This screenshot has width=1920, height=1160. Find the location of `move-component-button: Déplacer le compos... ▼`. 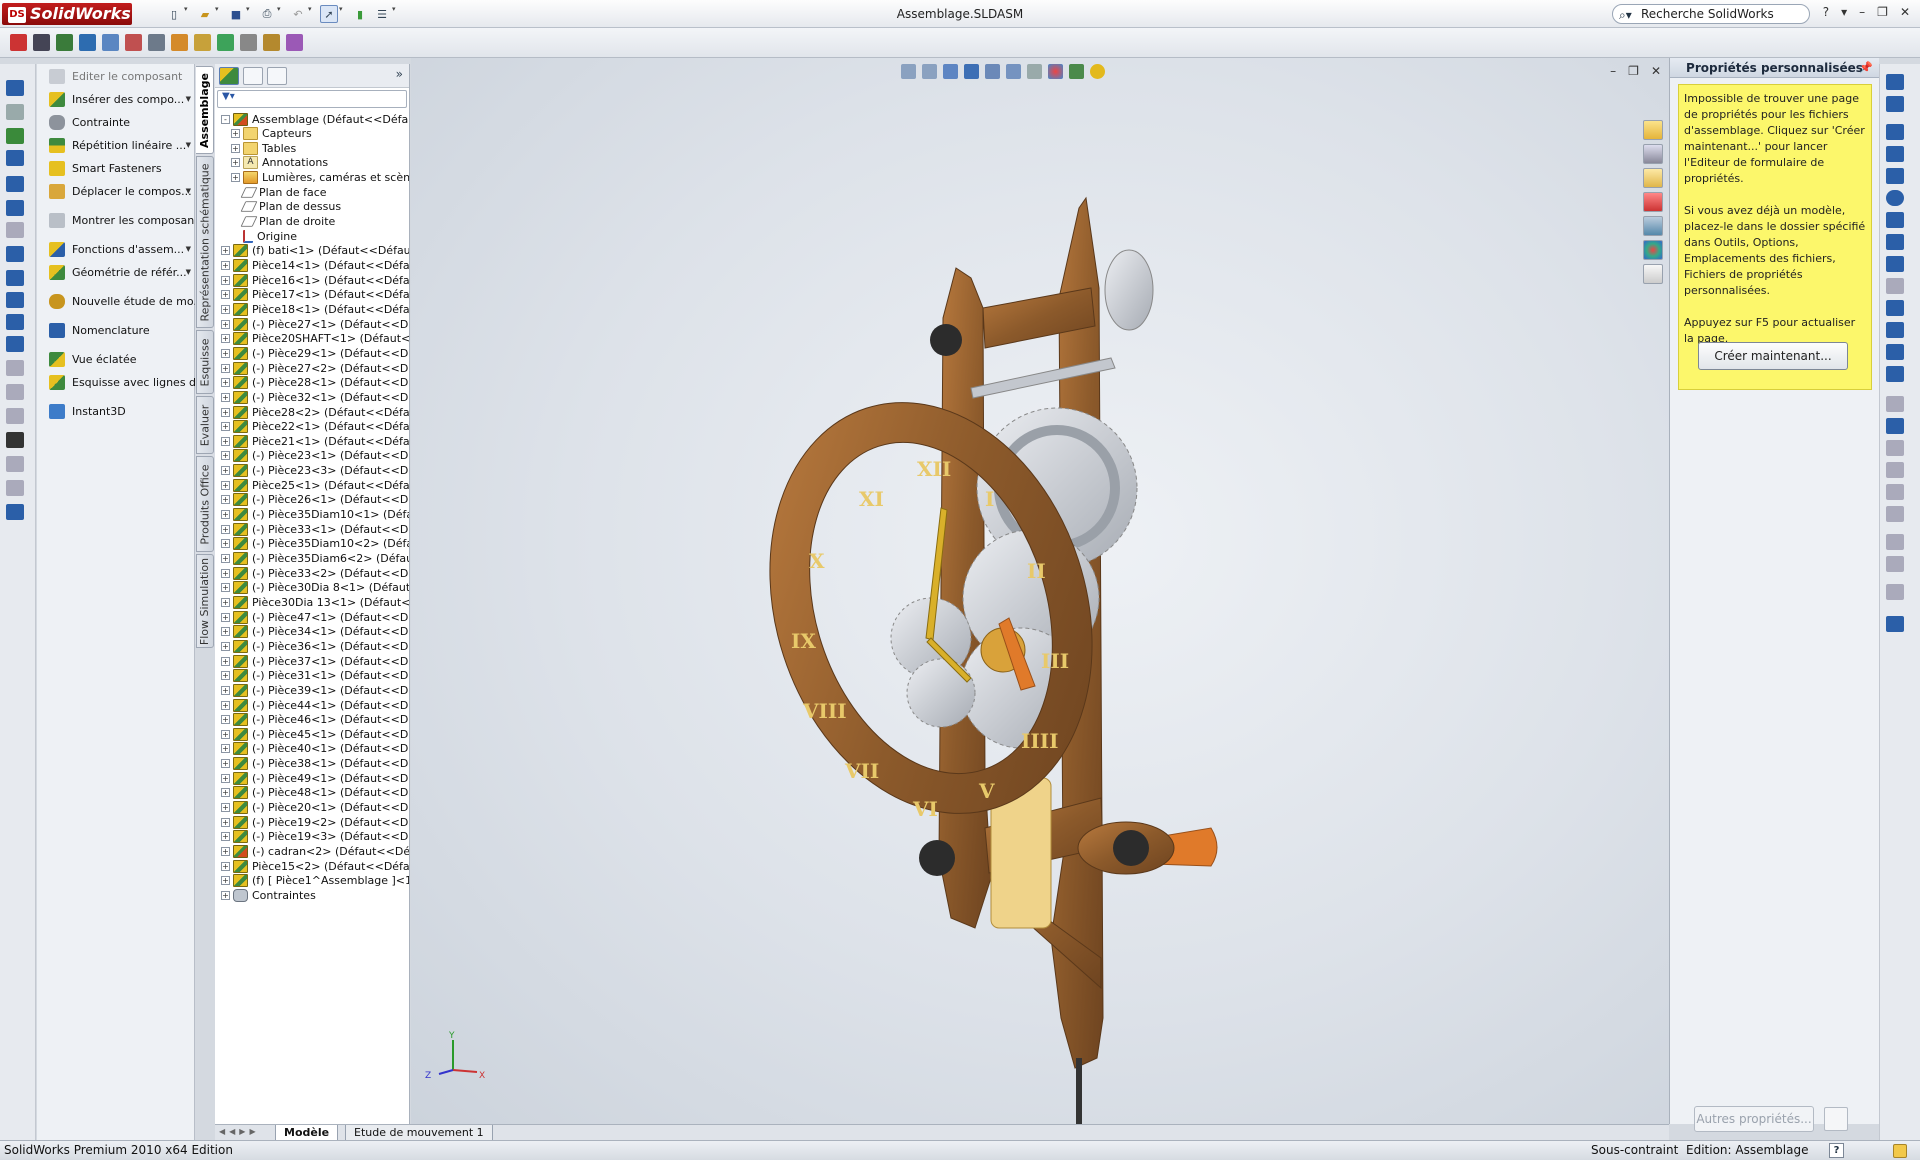

move-component-button: Déplacer le compos... ▼ is located at coordinates (122, 191).